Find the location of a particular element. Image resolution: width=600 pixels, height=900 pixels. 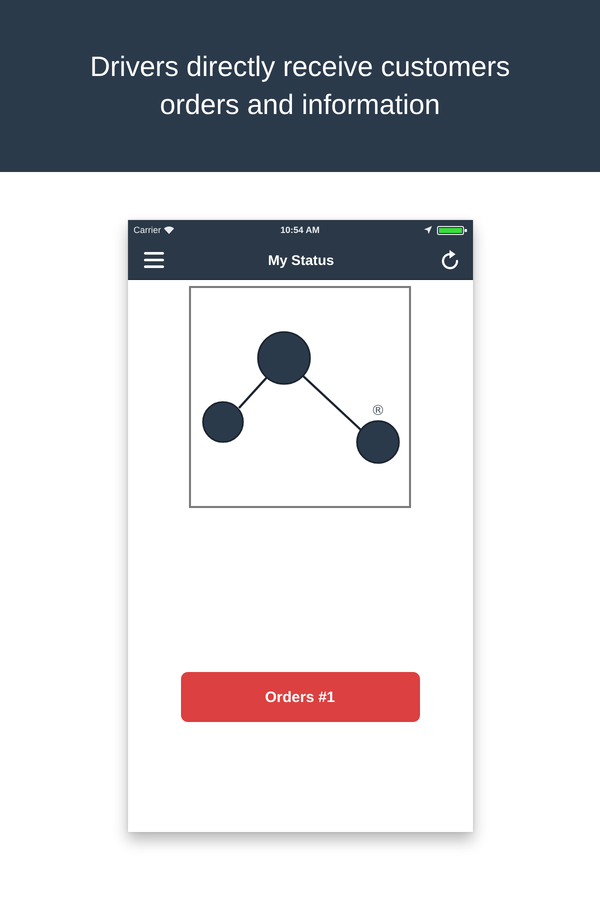

battery-icon is located at coordinates (451, 230).